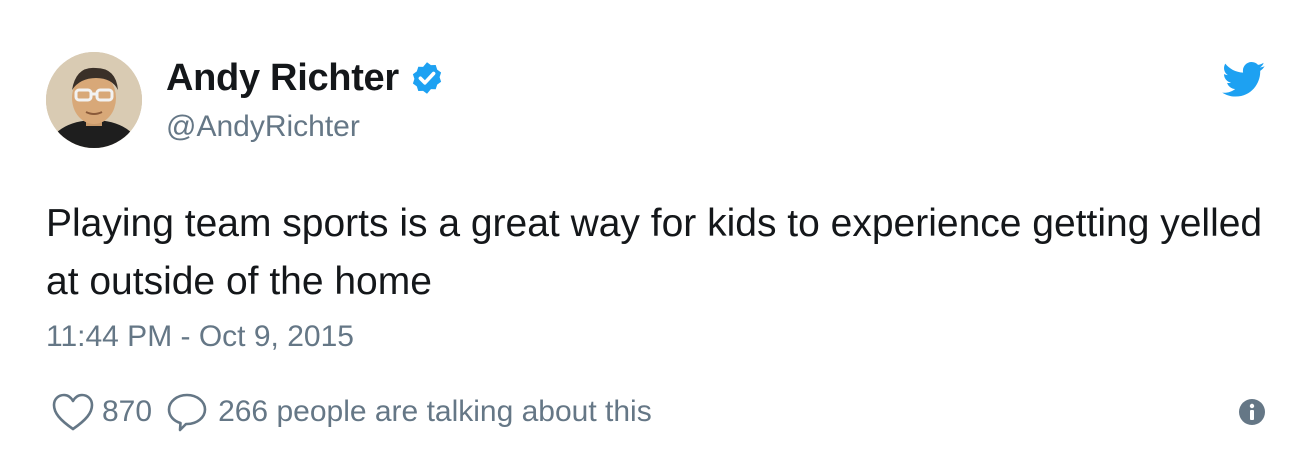 The height and width of the screenshot is (468, 1299). What do you see at coordinates (1252, 412) in the screenshot?
I see `info-icon` at bounding box center [1252, 412].